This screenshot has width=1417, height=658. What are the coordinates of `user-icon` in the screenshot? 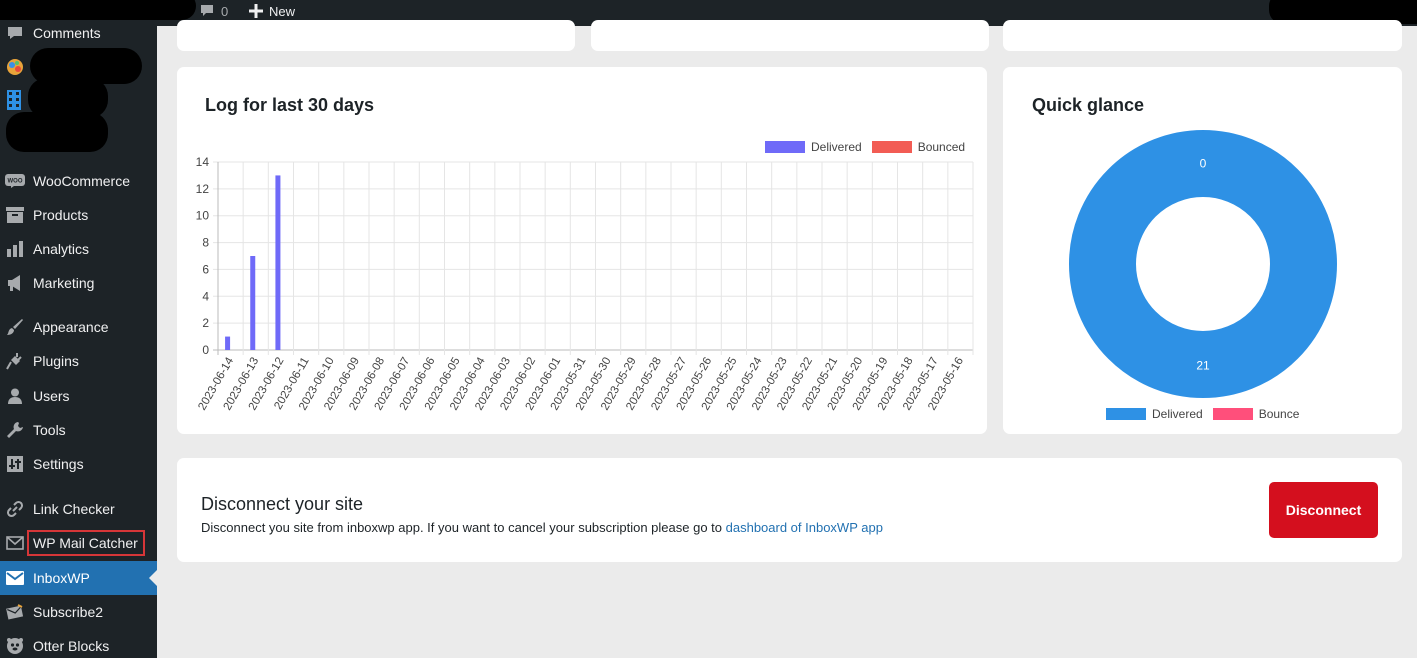 It's located at (15, 396).